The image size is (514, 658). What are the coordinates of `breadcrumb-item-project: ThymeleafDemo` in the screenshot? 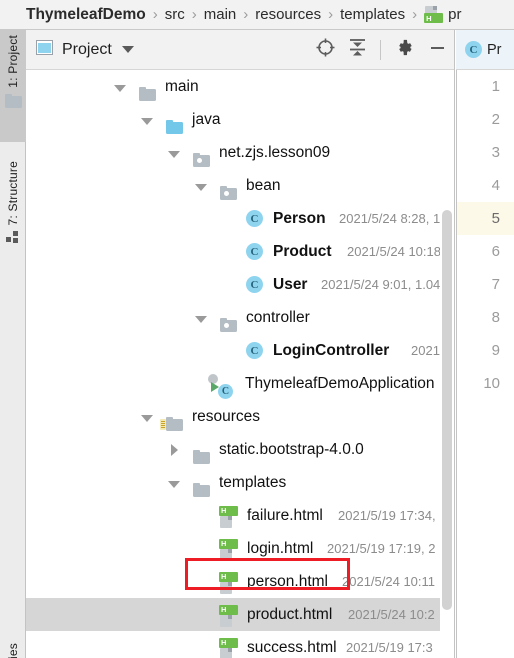 It's located at (86, 15).